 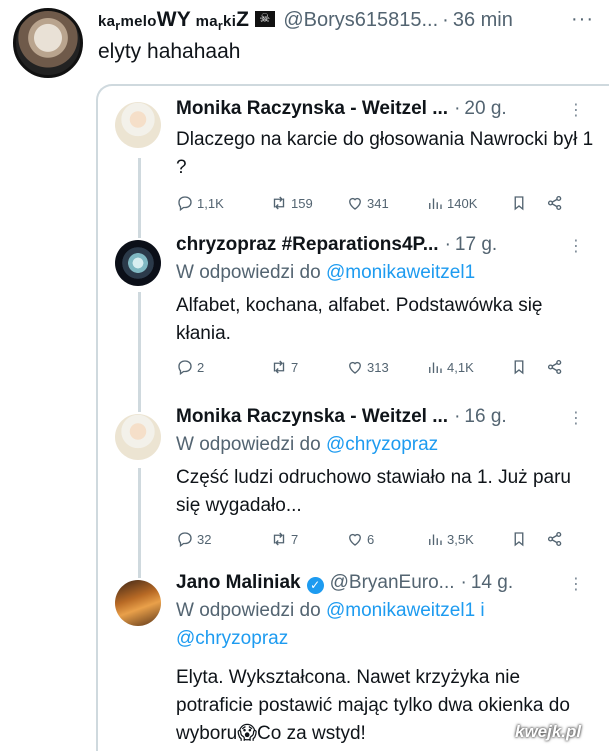 What do you see at coordinates (476, 245) in the screenshot?
I see `timestamp: 17 g.` at bounding box center [476, 245].